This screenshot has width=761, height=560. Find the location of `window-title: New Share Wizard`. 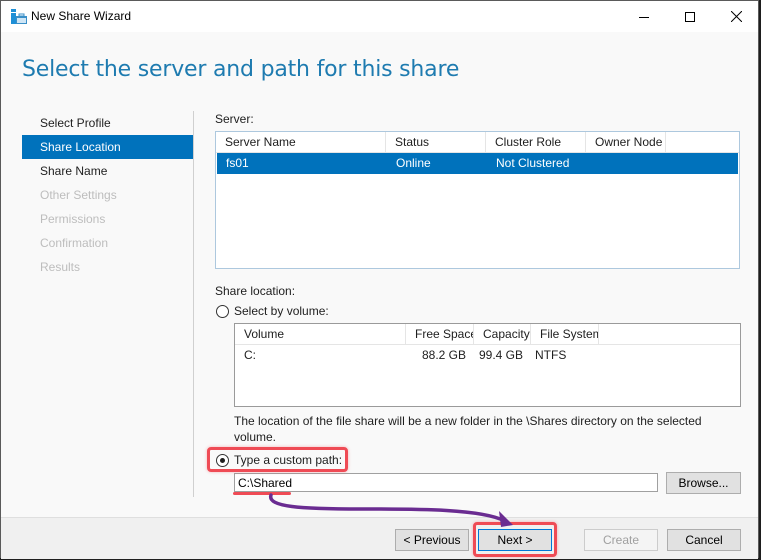

window-title: New Share Wizard is located at coordinates (81, 16).